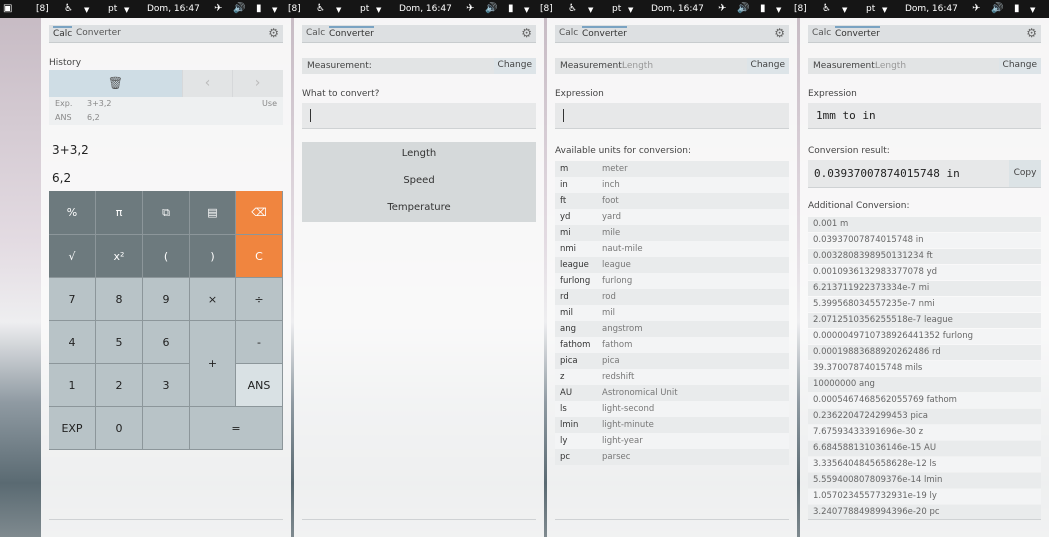  Describe the element at coordinates (257, 83) in the screenshot. I see `chevron-right-icon: ›` at that location.